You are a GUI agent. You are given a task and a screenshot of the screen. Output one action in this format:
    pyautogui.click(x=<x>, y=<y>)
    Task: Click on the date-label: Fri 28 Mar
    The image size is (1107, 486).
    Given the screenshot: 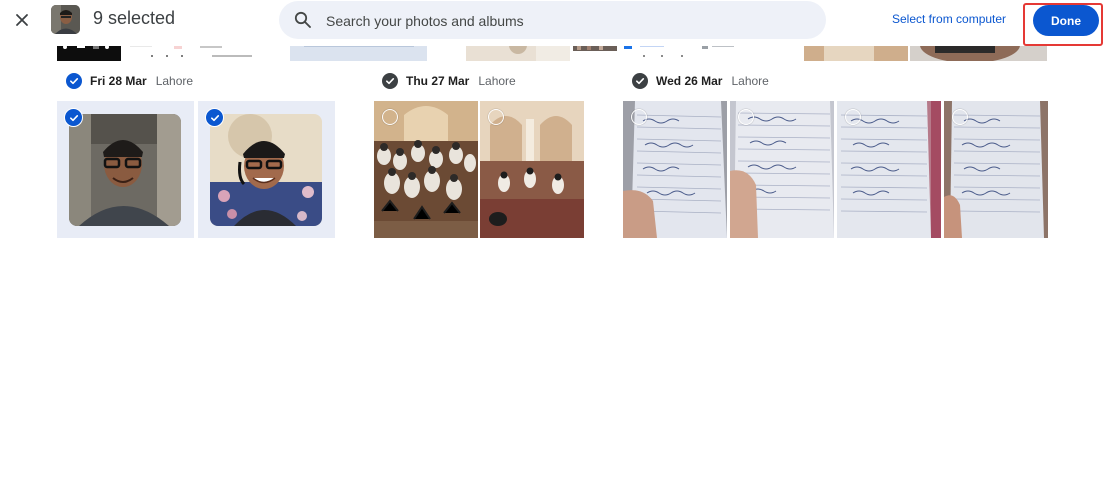 What is the action you would take?
    pyautogui.click(x=118, y=81)
    